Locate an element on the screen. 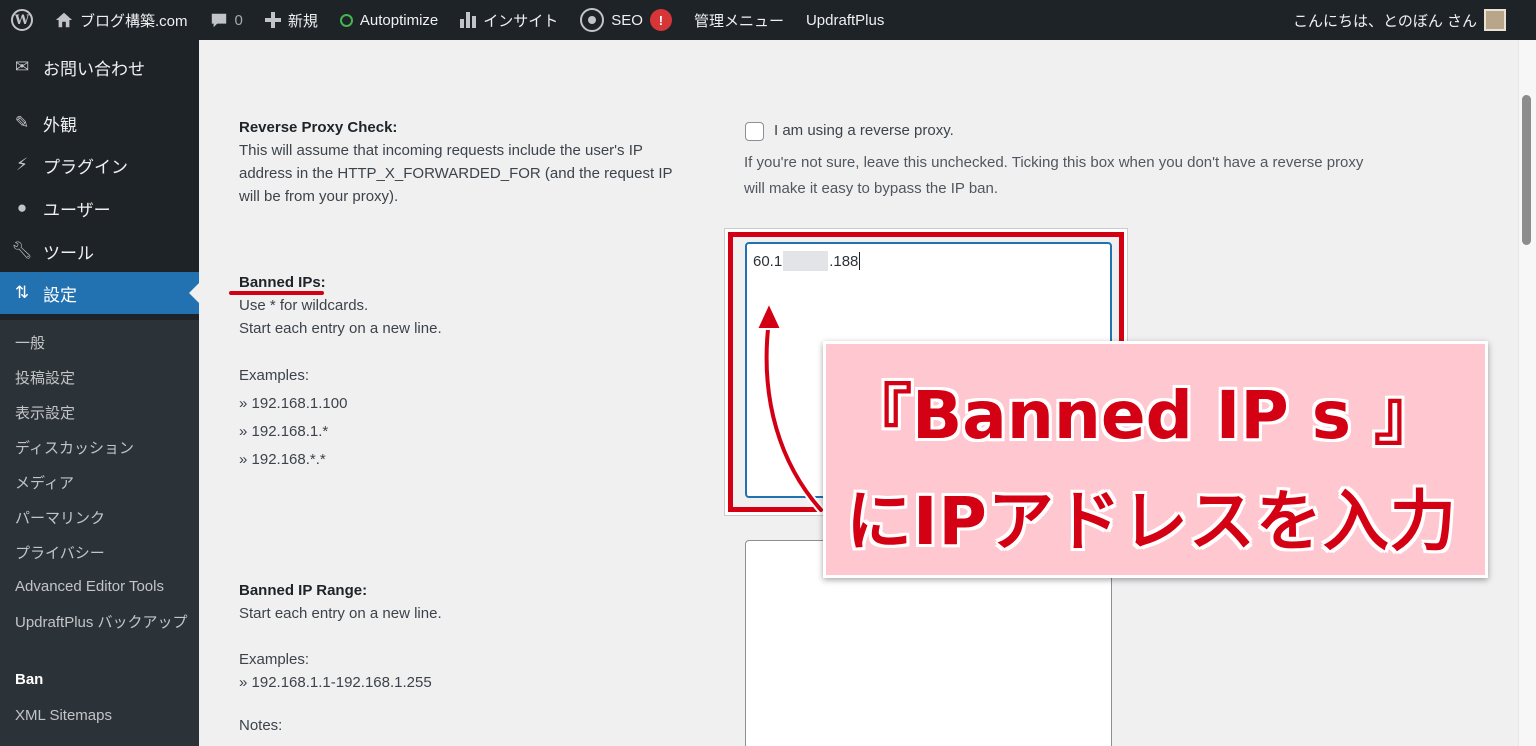 The image size is (1536, 746). seo-alert-badge: ! is located at coordinates (660, 20).